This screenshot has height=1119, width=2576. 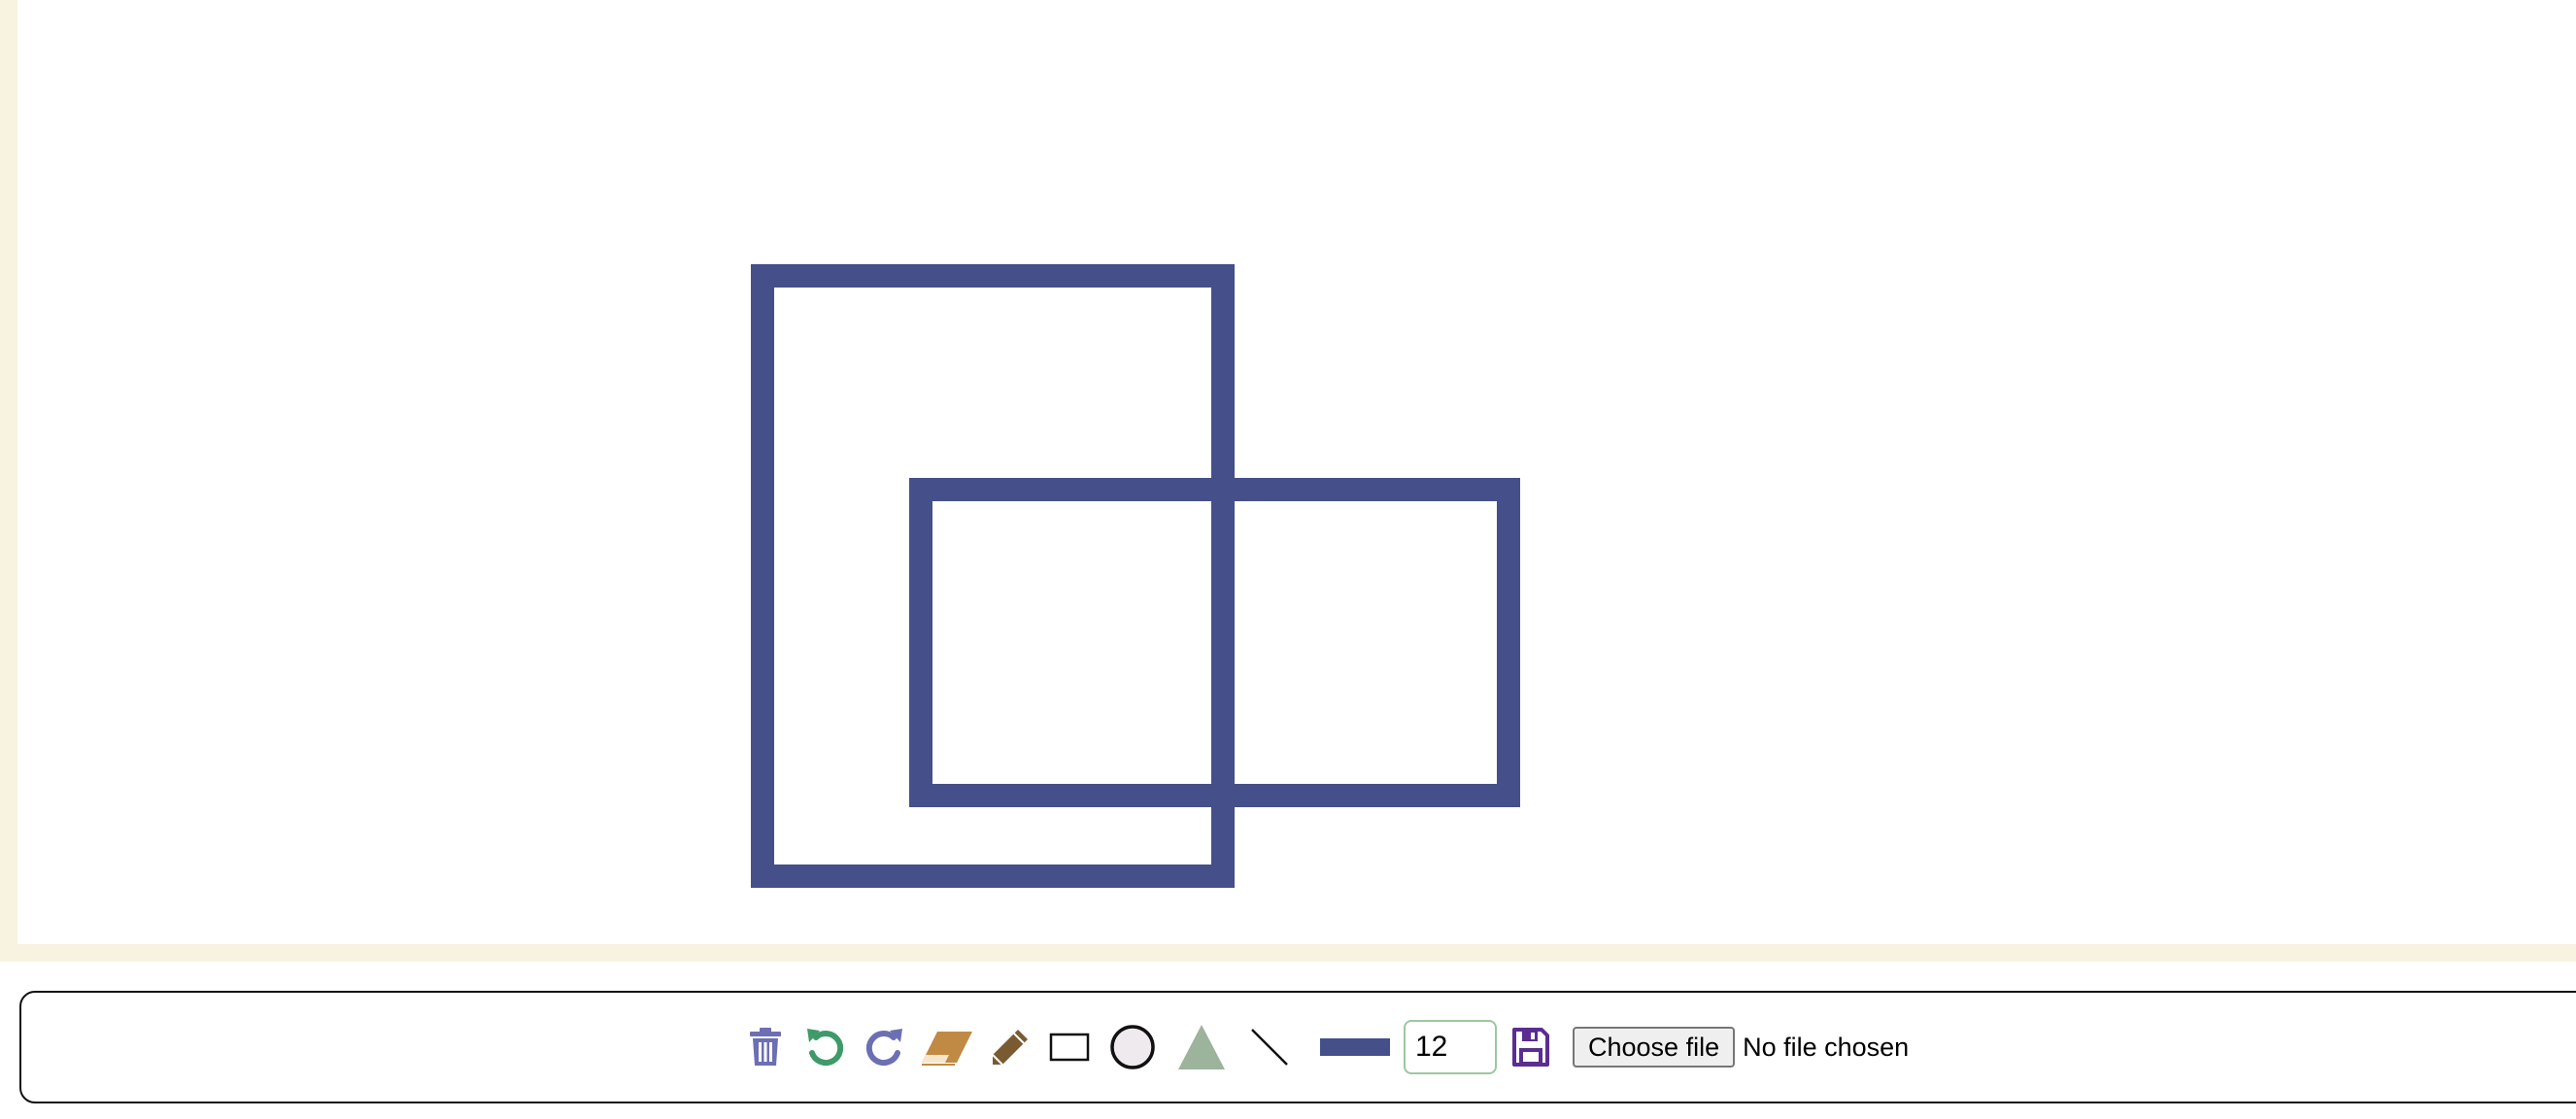 I want to click on choose-file-button: Choose file, so click(x=1654, y=1047).